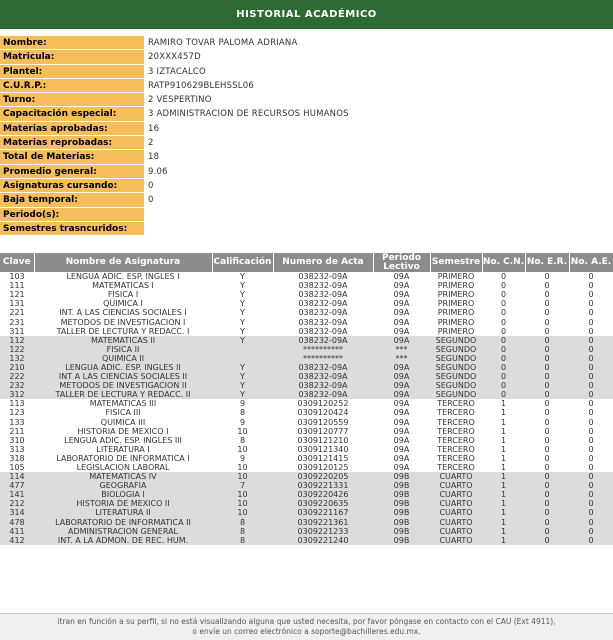 The image size is (613, 640). Describe the element at coordinates (123, 277) in the screenshot. I see `table-cell: LENGUA ADIC. ESP. INGLES I` at that location.